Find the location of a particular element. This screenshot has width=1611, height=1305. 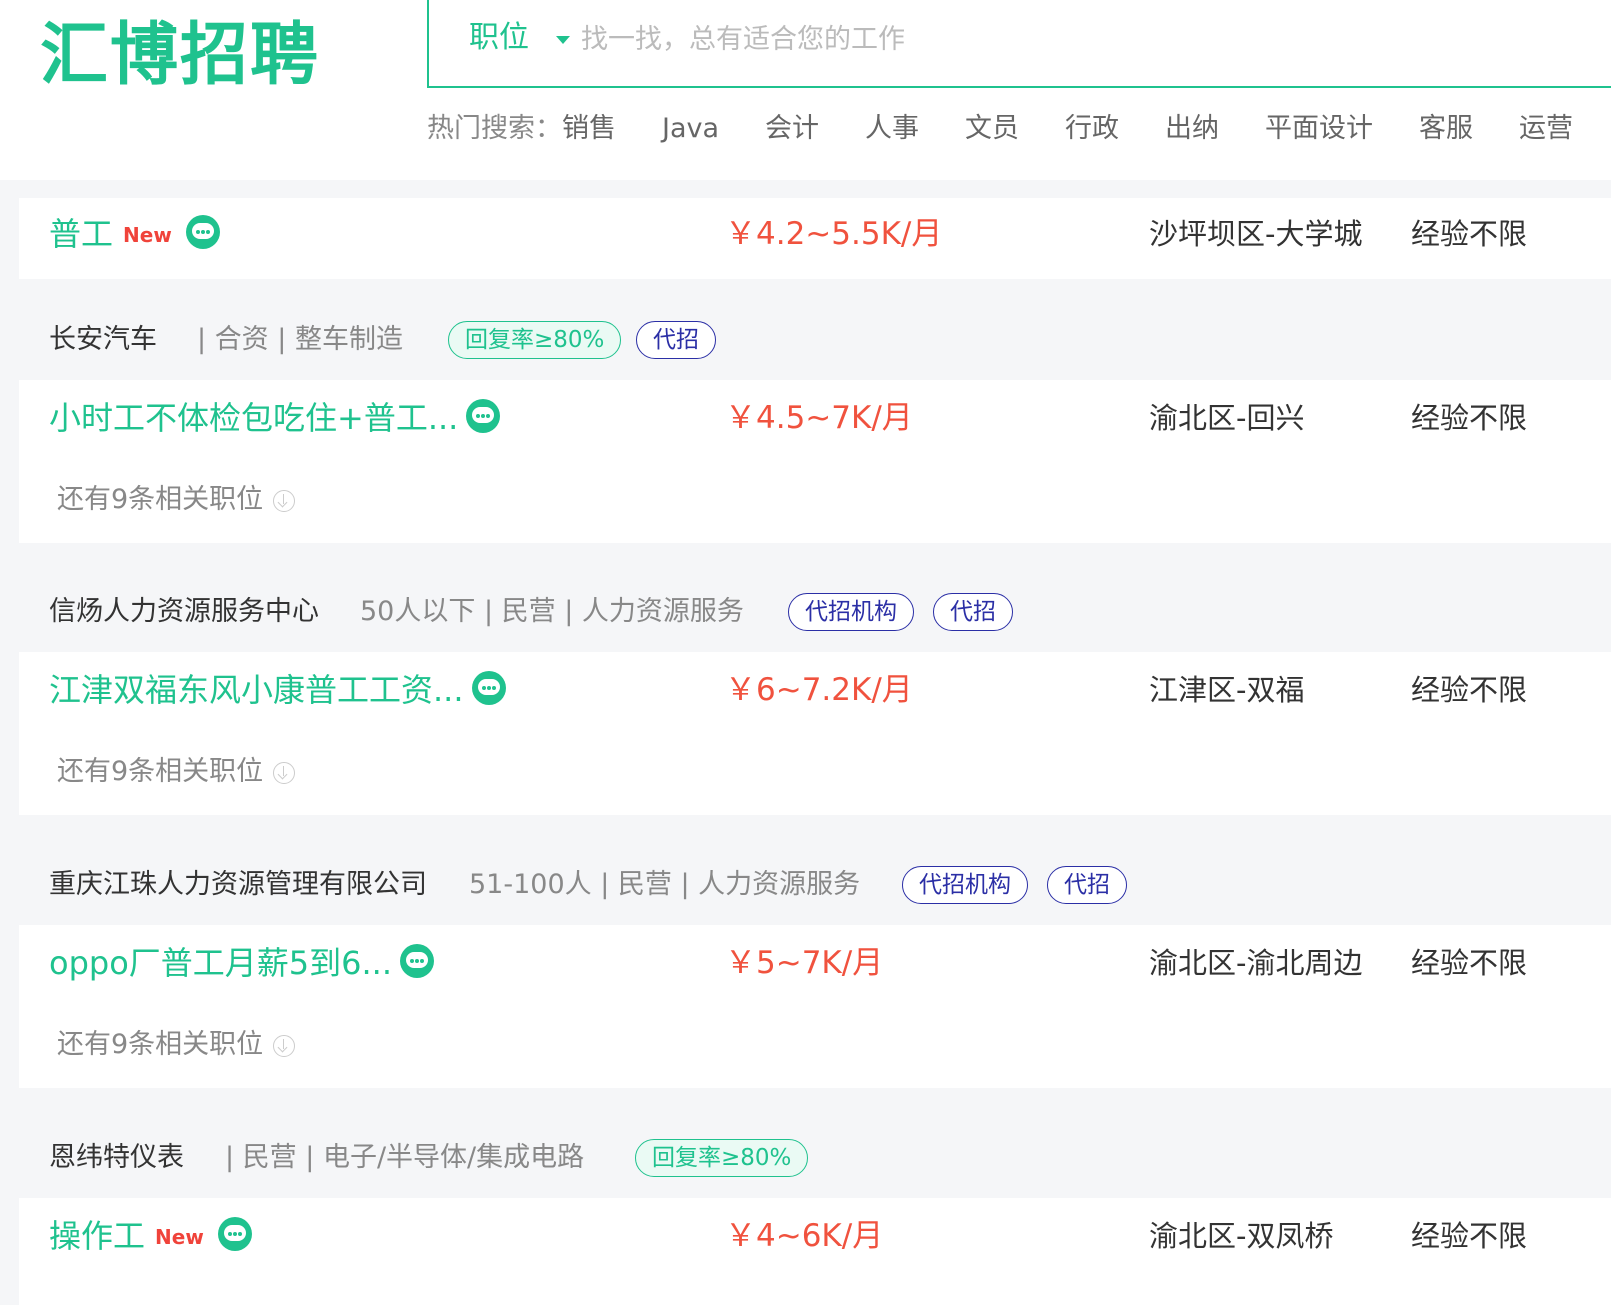

salary: ￥6~7.2K/月 is located at coordinates (819, 690).